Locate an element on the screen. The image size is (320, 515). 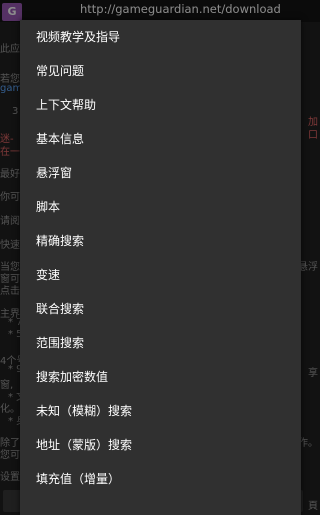
menu-item-group-search: 联合搜索 is located at coordinates (160, 309).